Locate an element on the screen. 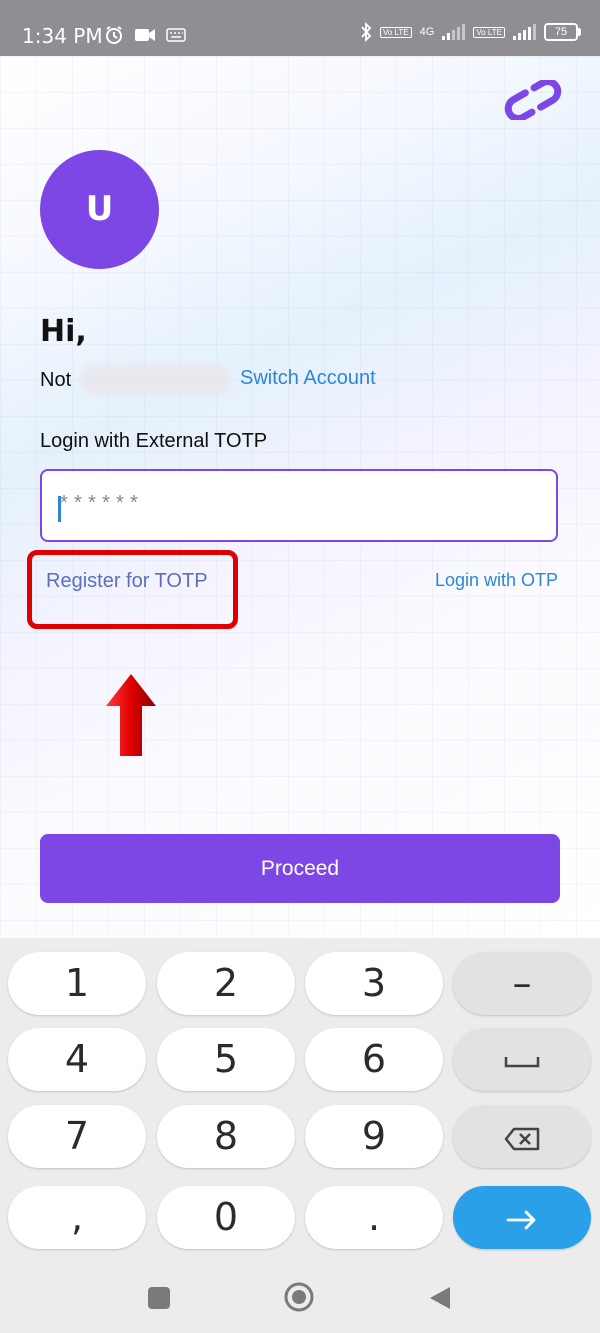 The width and height of the screenshot is (600, 1333). key-comma: , is located at coordinates (77, 1217).